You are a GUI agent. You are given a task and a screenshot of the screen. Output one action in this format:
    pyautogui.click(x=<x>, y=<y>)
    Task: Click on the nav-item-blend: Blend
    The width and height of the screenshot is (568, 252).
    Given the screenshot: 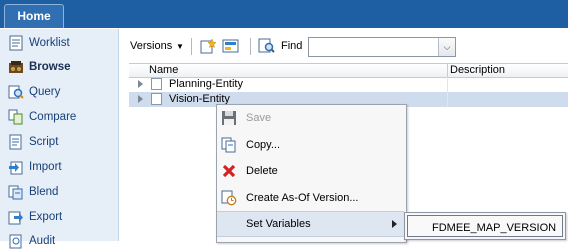 What is the action you would take?
    pyautogui.click(x=33, y=192)
    